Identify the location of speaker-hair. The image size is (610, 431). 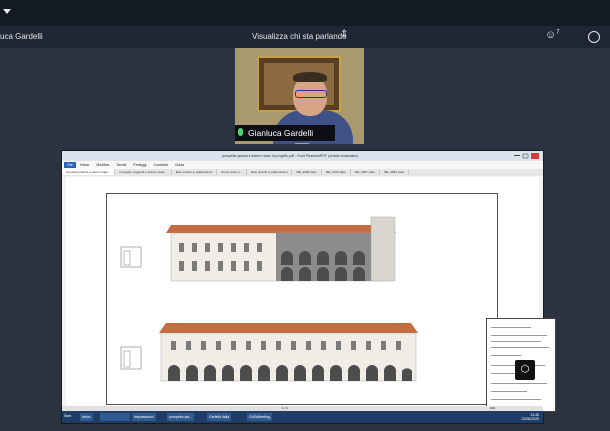
(310, 77).